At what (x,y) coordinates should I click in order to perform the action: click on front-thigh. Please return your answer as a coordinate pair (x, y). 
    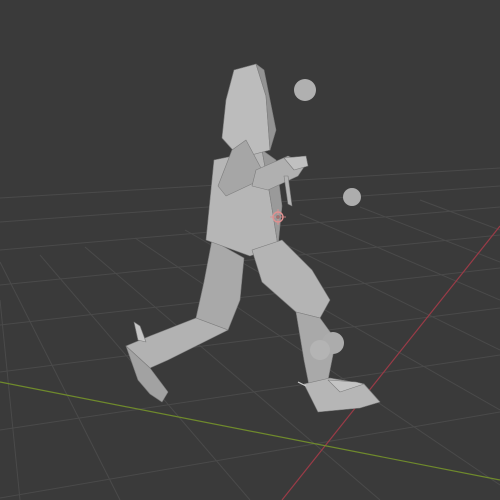
    Looking at the image, I should click on (291, 279).